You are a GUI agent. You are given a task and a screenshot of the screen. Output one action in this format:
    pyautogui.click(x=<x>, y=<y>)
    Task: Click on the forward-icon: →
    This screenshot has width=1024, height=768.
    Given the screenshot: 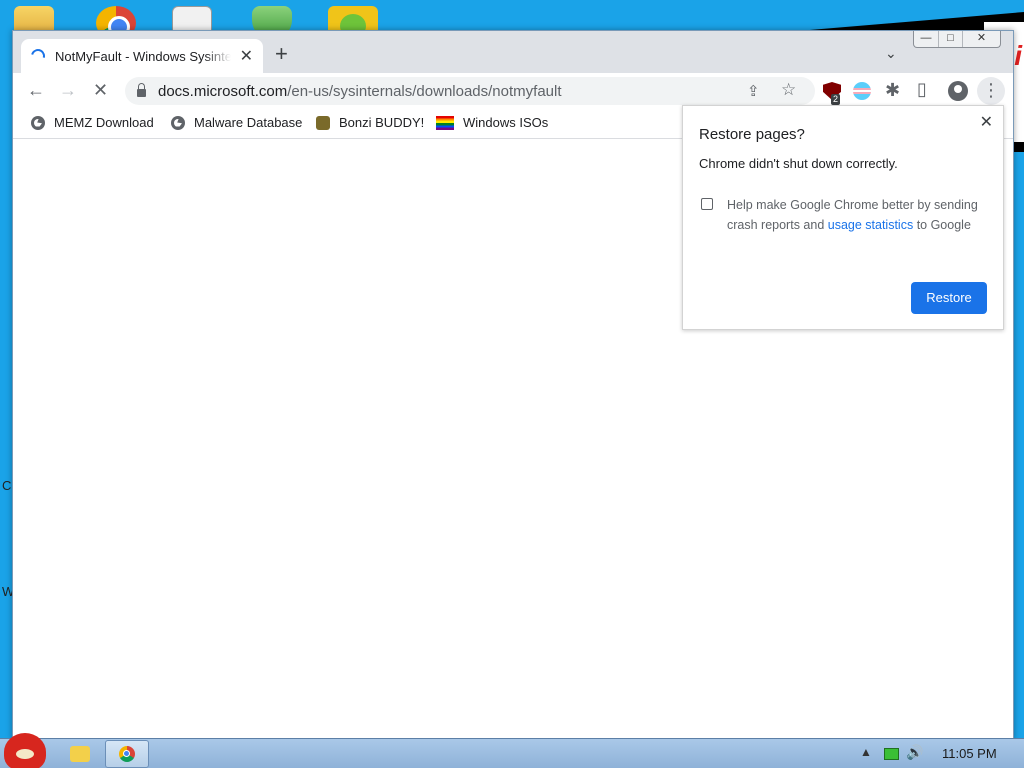 What is the action you would take?
    pyautogui.click(x=68, y=90)
    